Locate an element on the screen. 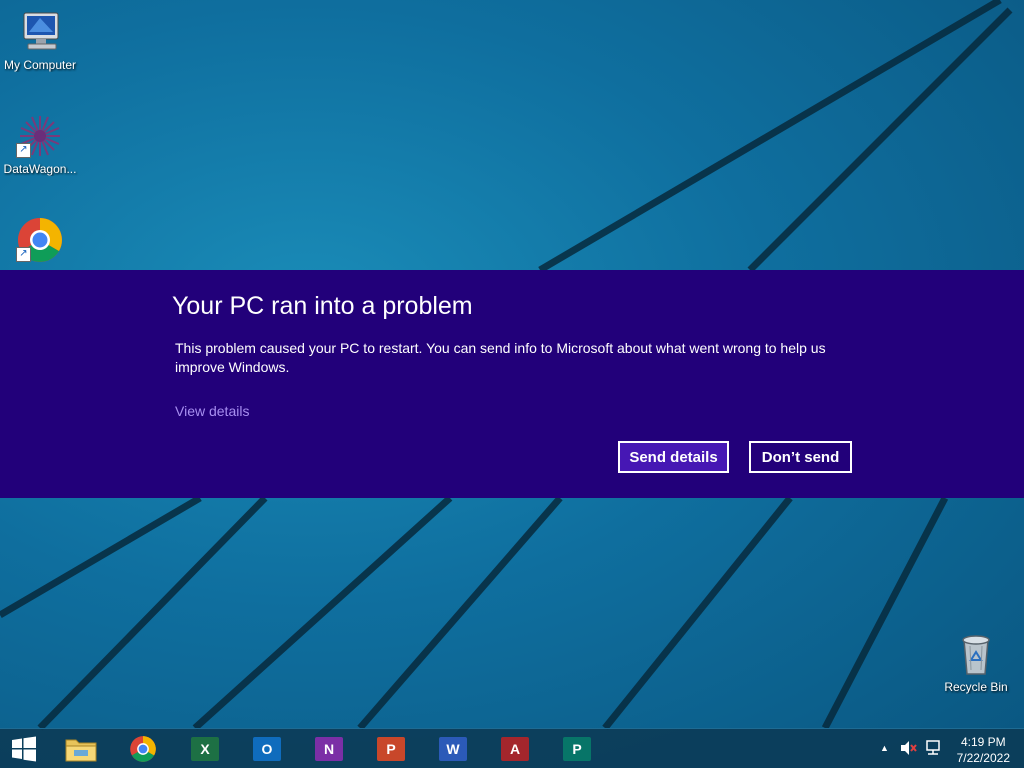 Image resolution: width=1024 pixels, height=768 pixels. file-explorer-icon is located at coordinates (81, 750).